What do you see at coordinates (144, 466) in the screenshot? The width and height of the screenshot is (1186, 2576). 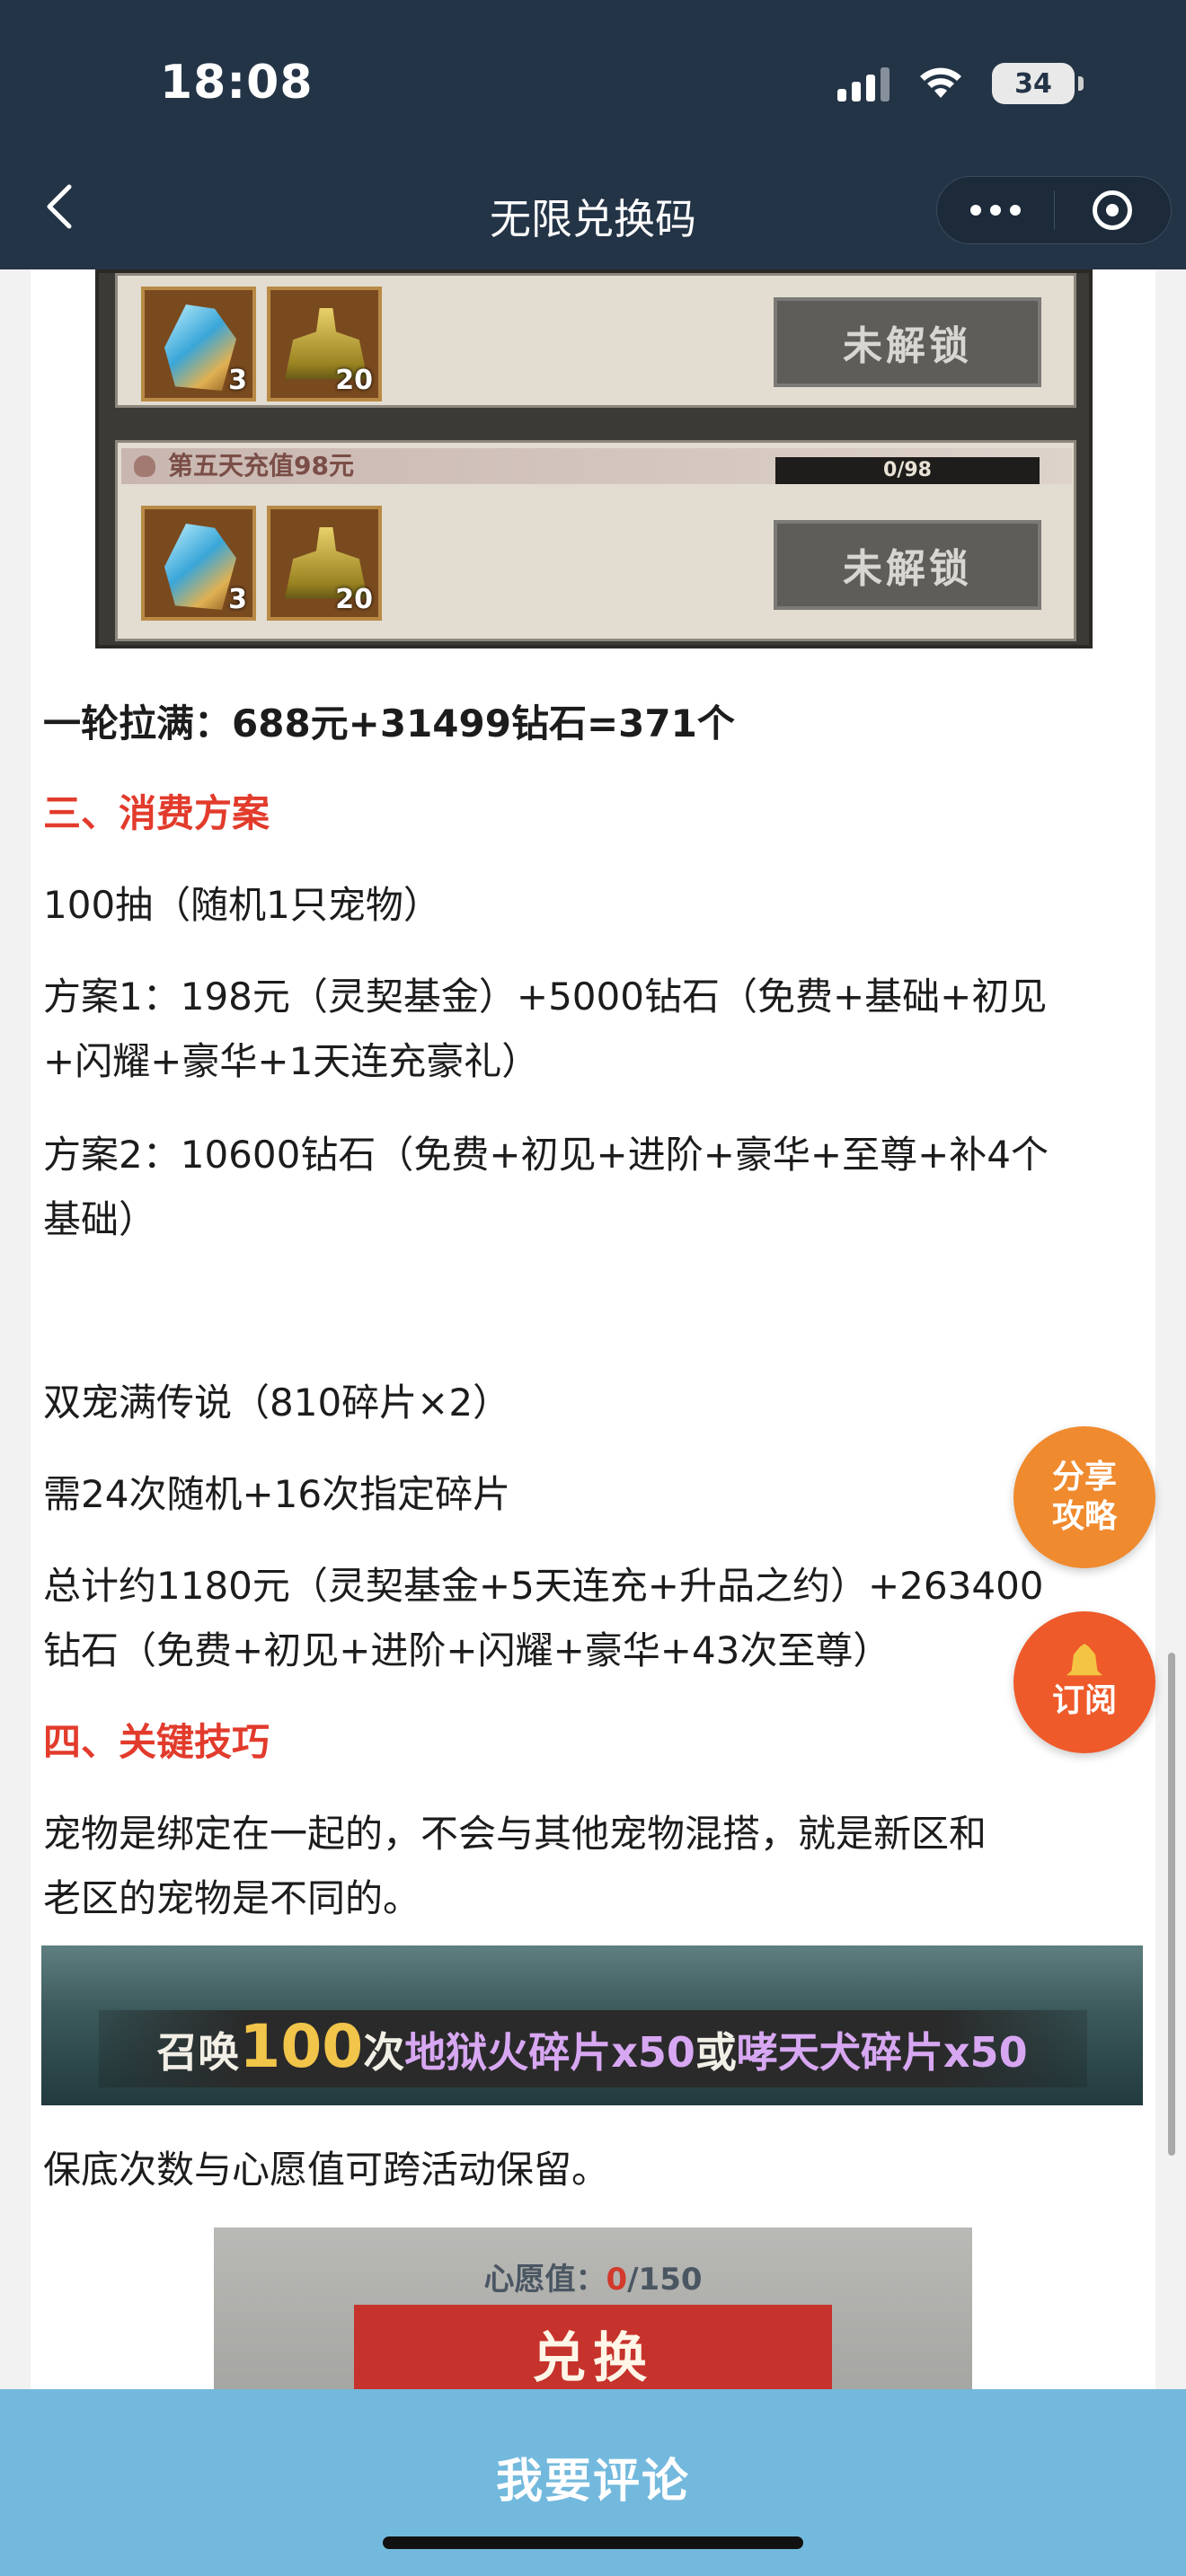 I see `flame-icon` at bounding box center [144, 466].